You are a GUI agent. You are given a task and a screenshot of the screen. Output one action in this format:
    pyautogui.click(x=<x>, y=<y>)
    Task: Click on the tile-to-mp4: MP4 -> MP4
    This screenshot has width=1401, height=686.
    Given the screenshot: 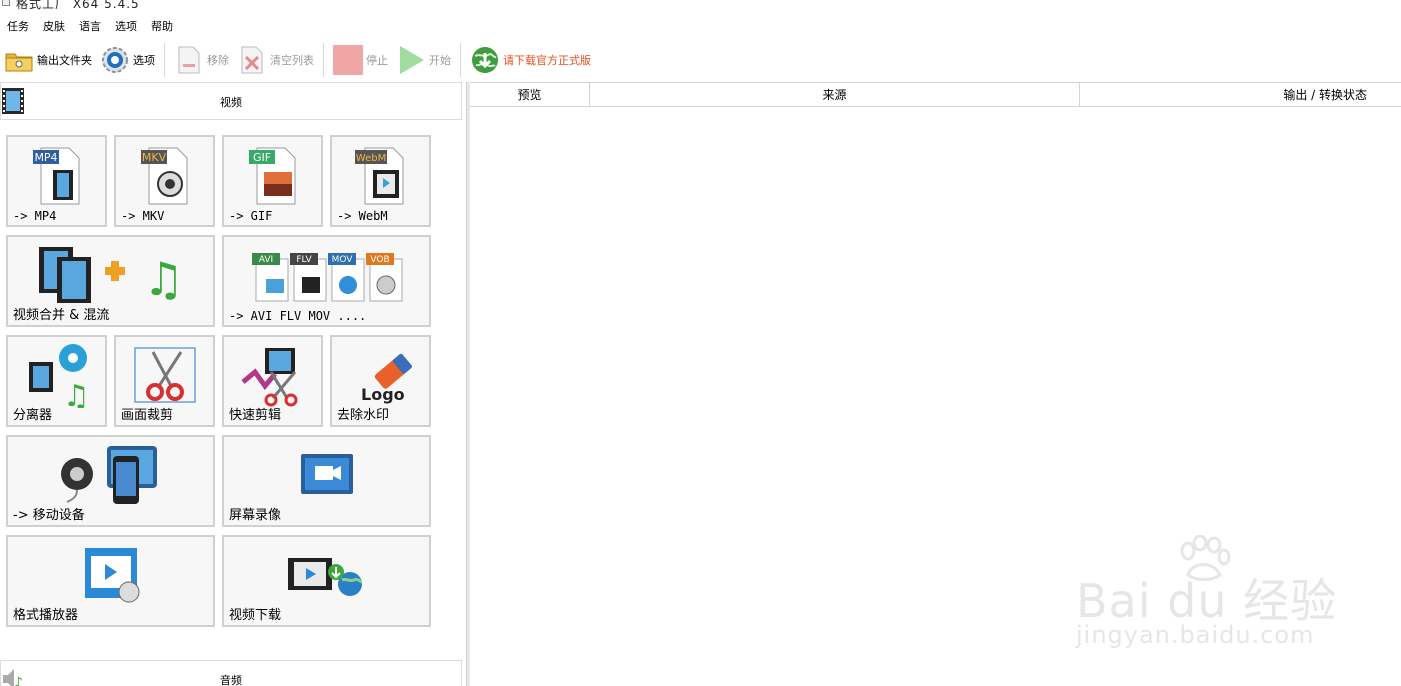 What is the action you would take?
    pyautogui.click(x=56, y=181)
    